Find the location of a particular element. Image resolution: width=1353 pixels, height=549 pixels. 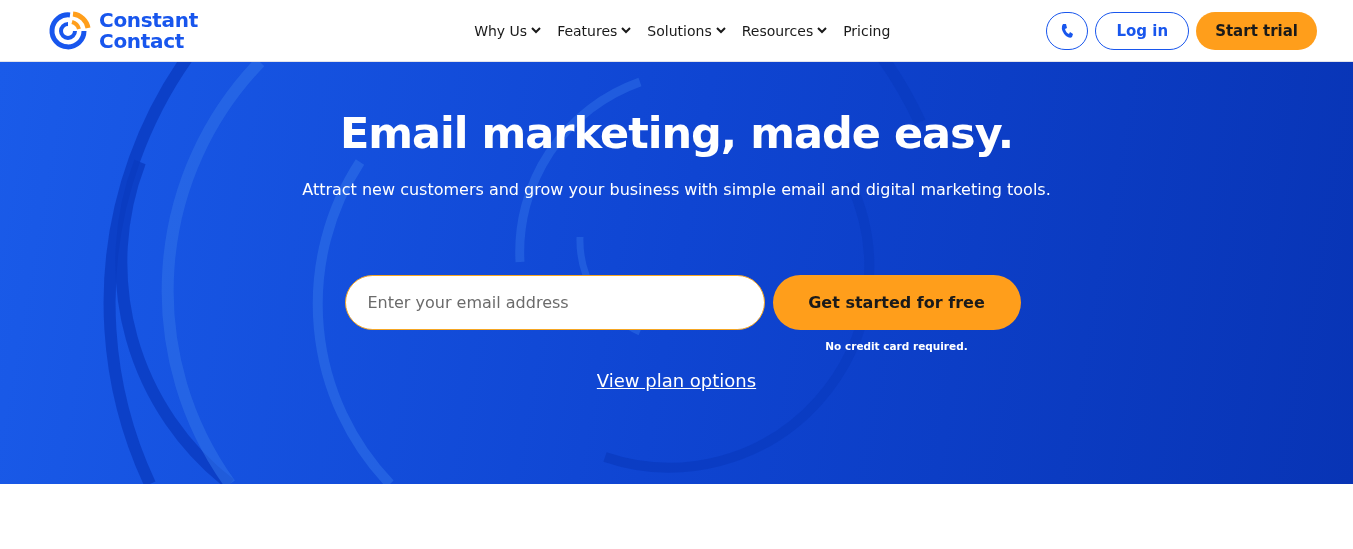

hero-title: Email marketing, made easy. is located at coordinates (676, 133).